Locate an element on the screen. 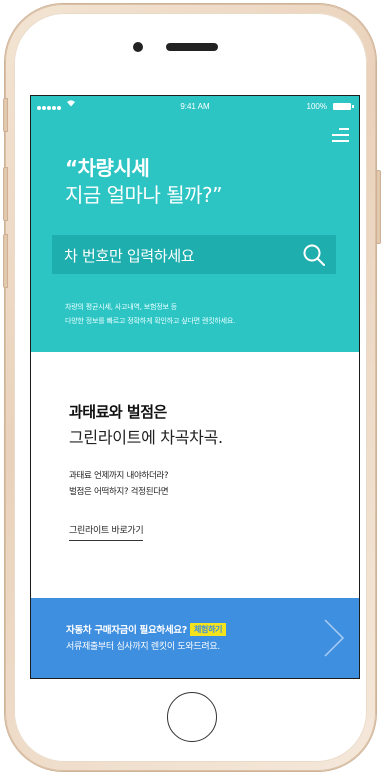 This screenshot has width=382, height=776. penalty-body-line2: 벌점은 어떡하지? 걱정된다면 is located at coordinates (119, 492).